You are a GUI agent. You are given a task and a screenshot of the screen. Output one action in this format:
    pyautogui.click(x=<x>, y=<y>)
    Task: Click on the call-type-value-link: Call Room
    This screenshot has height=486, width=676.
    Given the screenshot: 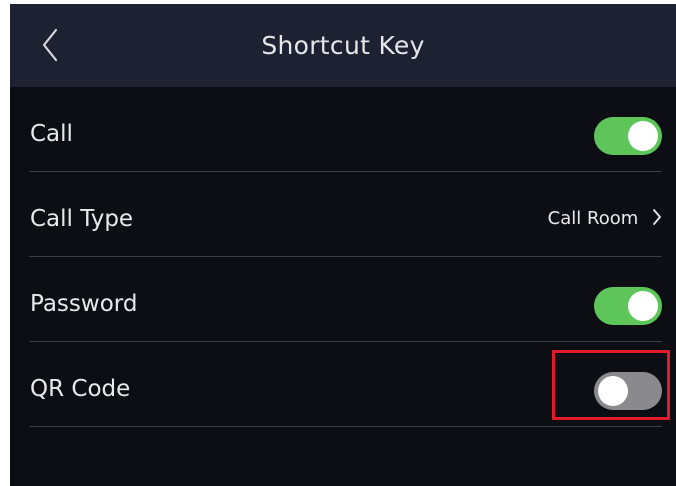 What is the action you would take?
    pyautogui.click(x=605, y=214)
    